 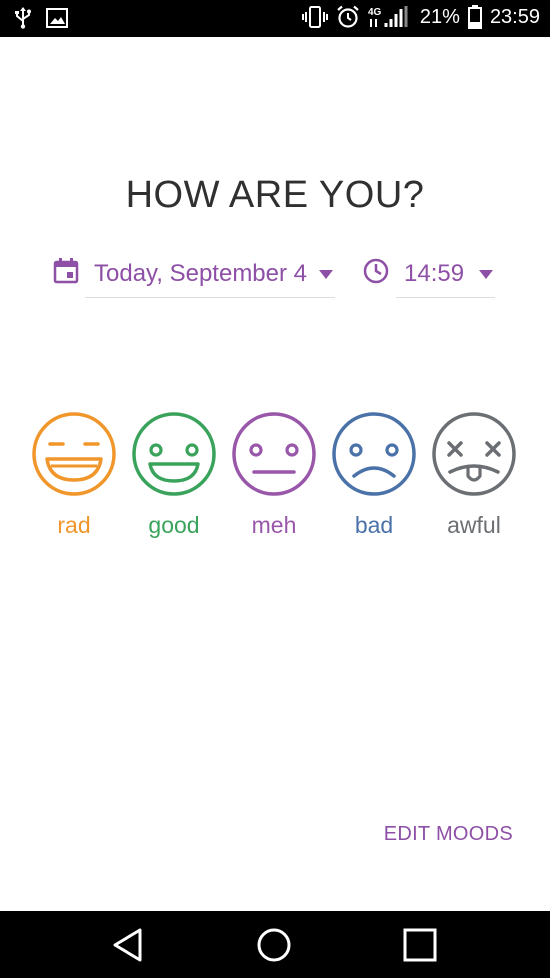 I want to click on back-icon, so click(x=128, y=945).